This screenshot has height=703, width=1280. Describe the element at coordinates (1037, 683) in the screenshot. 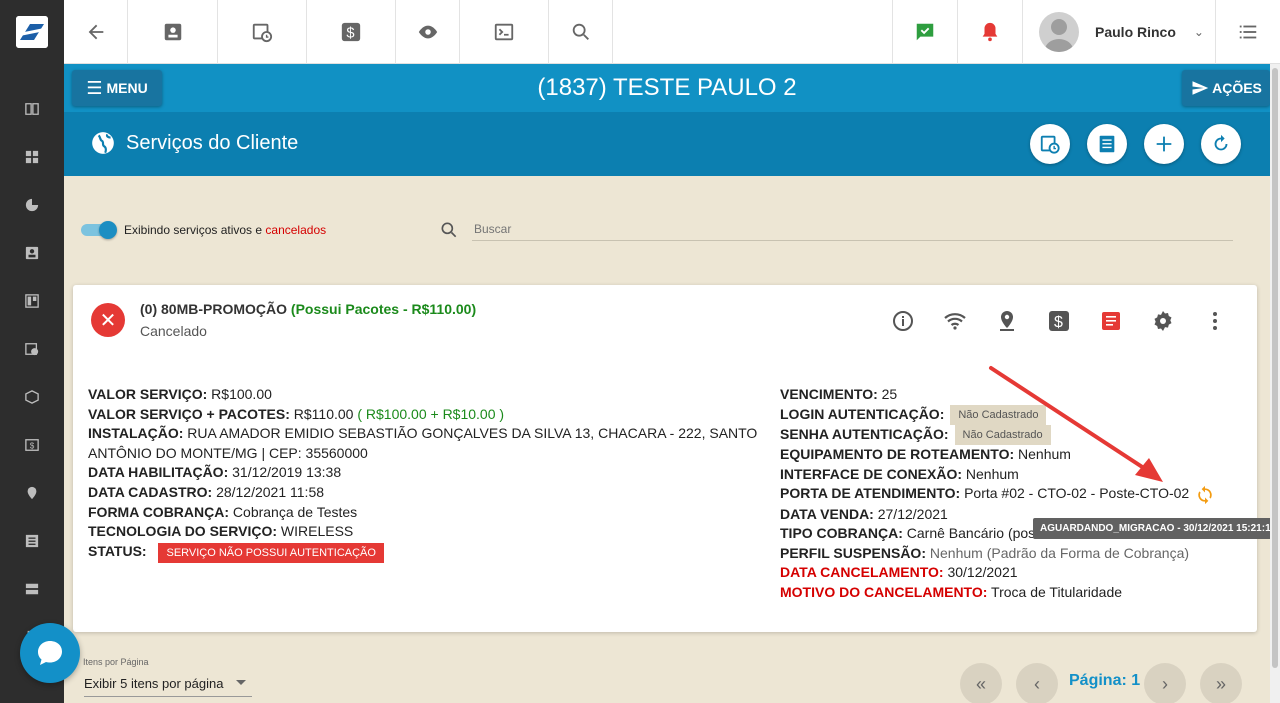

I see `previous-page-button: ‹` at that location.